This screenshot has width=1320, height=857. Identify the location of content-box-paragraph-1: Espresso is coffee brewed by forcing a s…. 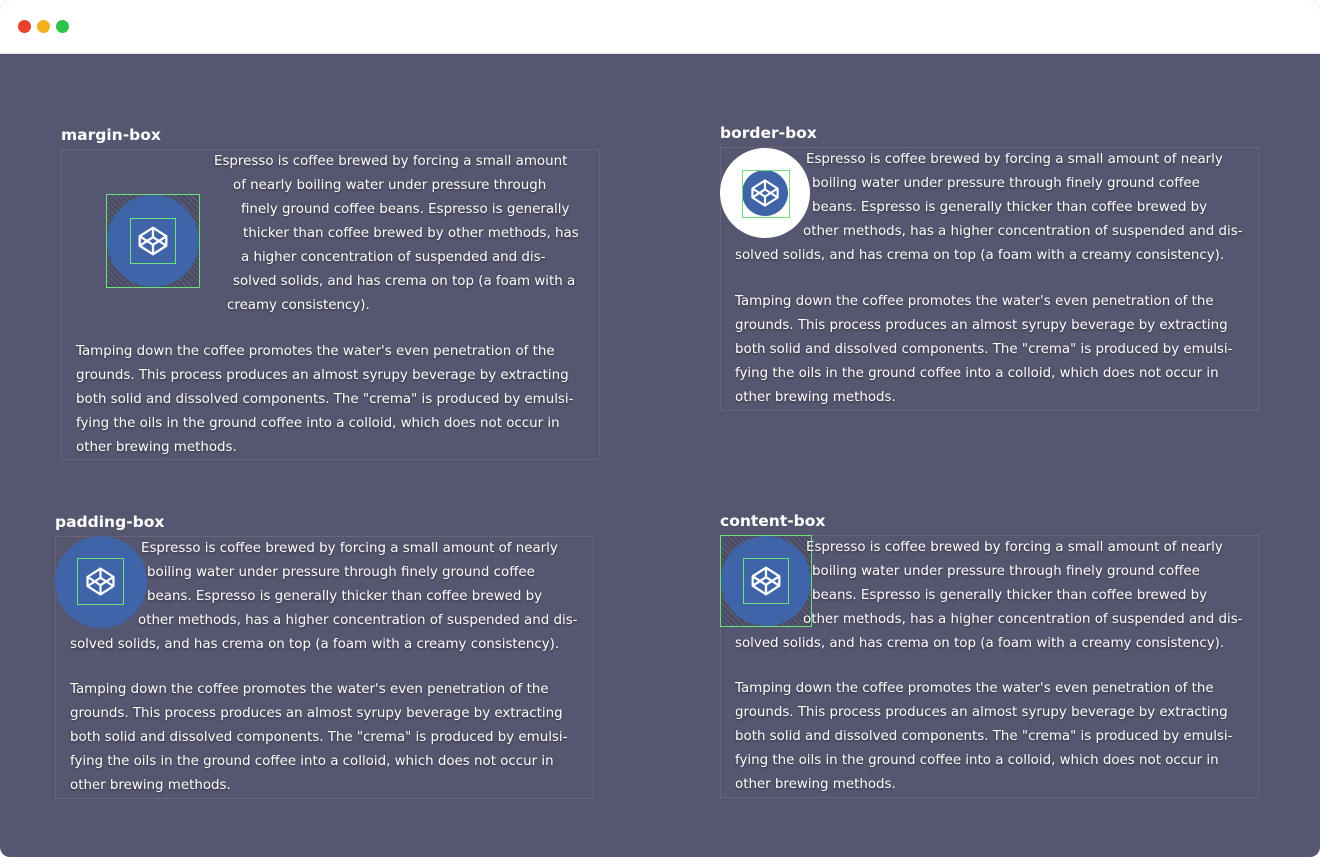
(989, 595).